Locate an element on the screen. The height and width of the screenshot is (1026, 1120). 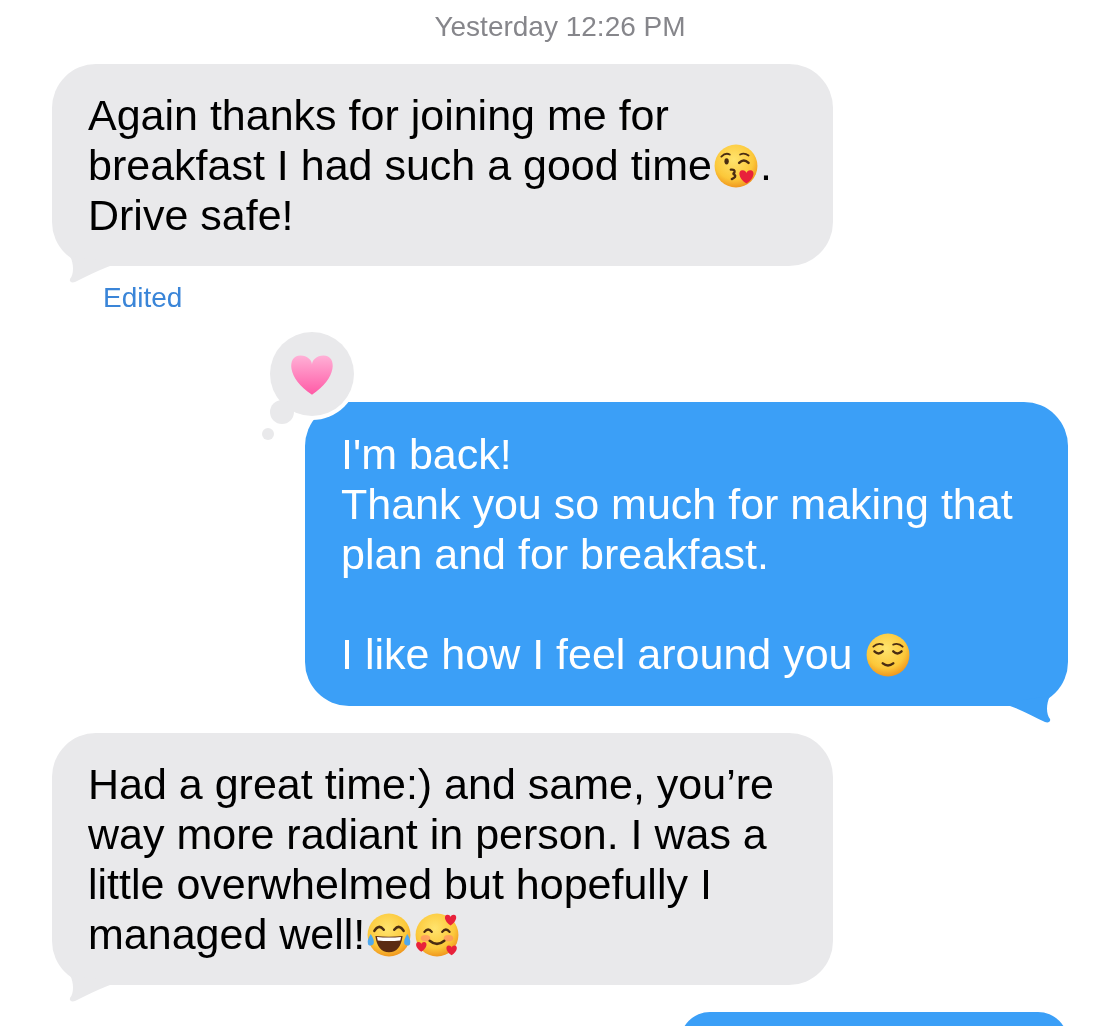
message-text: I like how I feel around you is located at coordinates (597, 654).